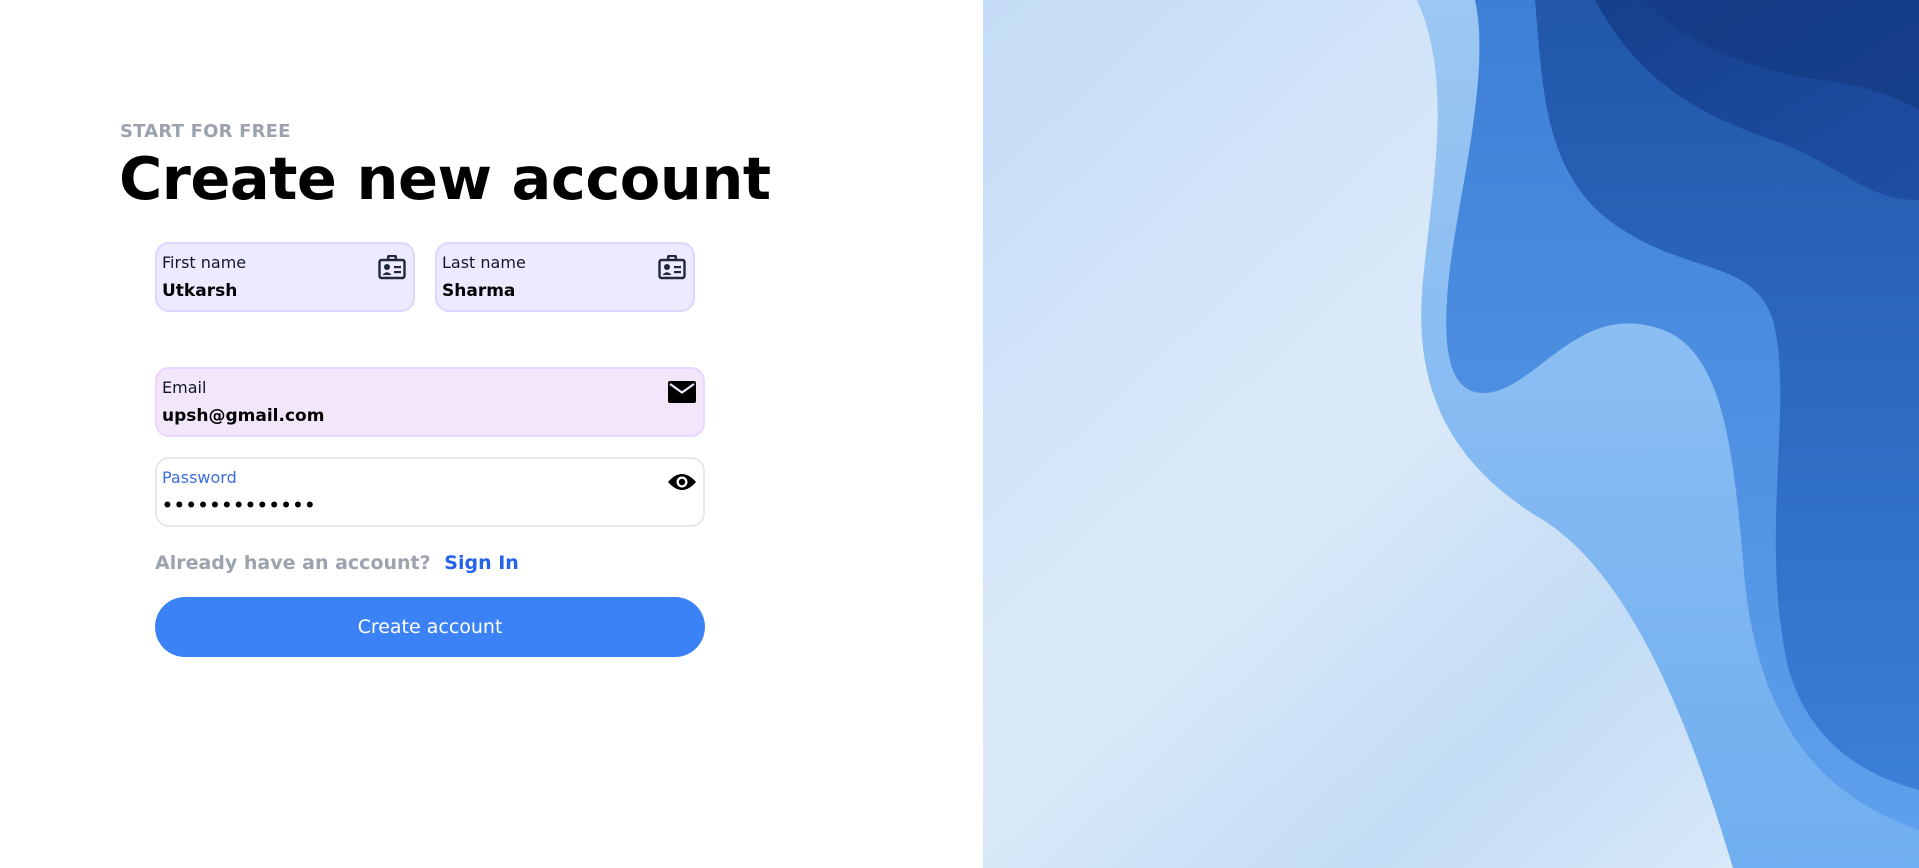 The width and height of the screenshot is (1919, 868). I want to click on last-name-input, so click(537, 291).